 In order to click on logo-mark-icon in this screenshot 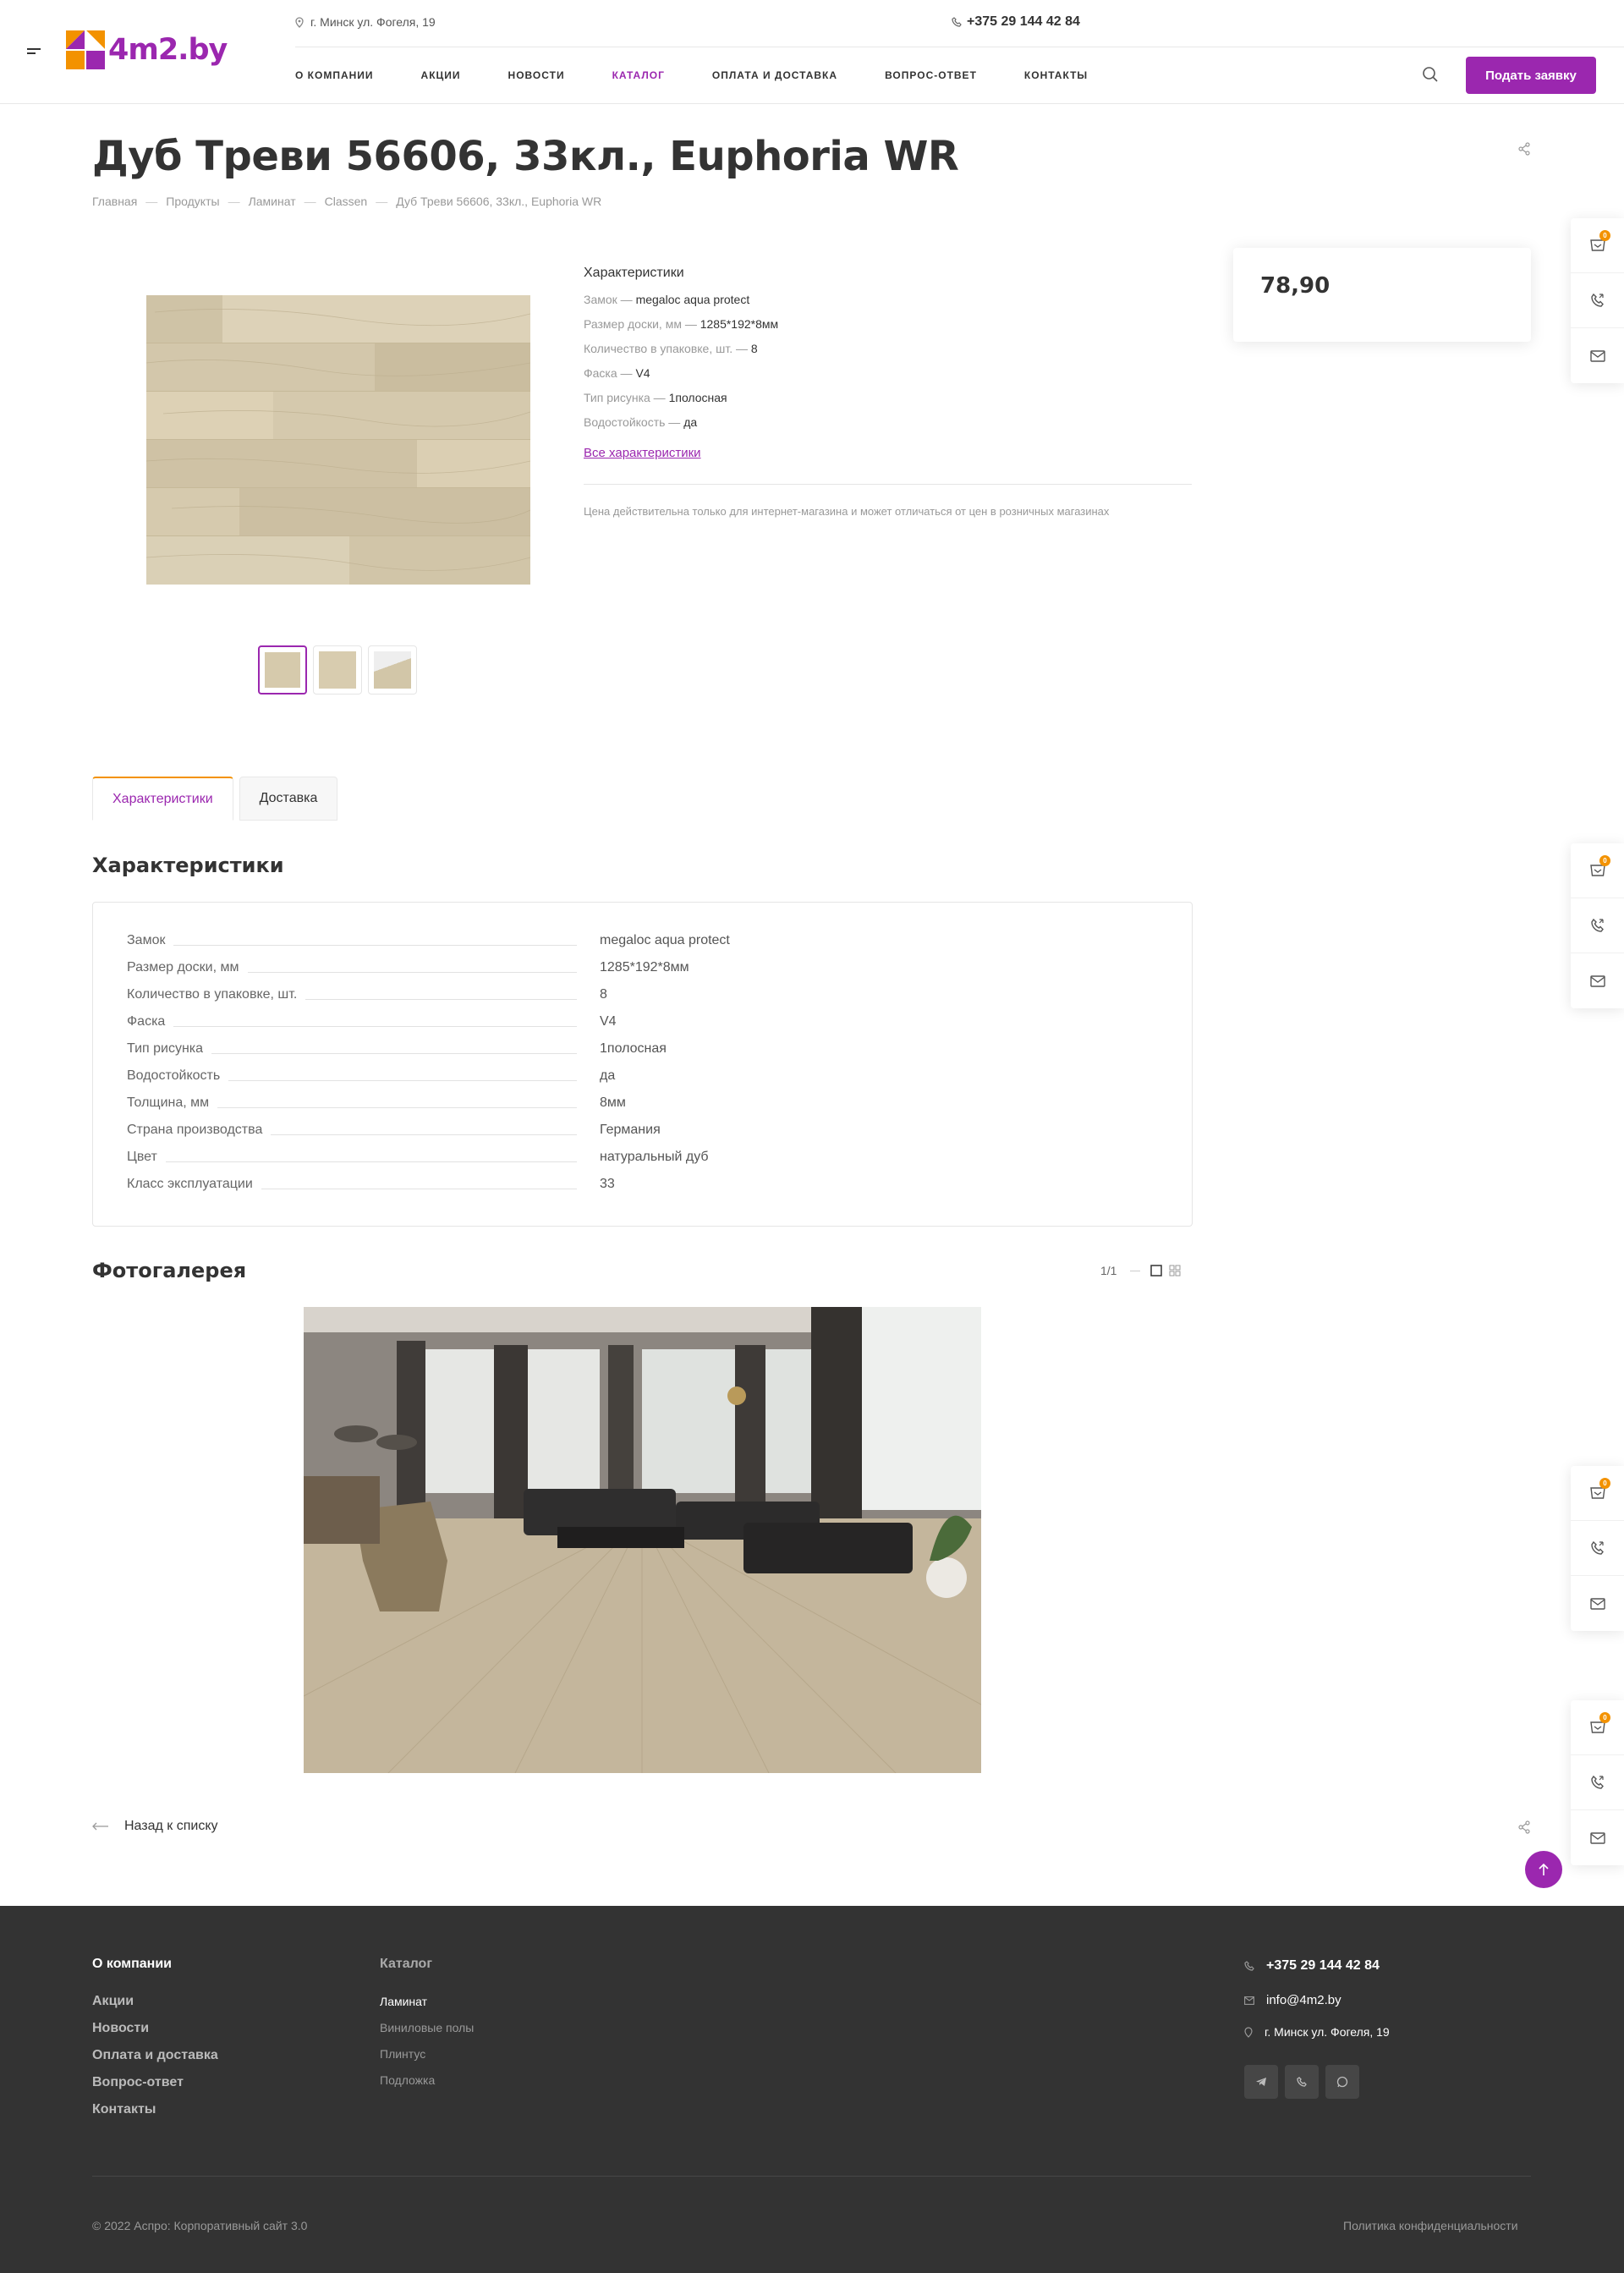, I will do `click(85, 49)`.